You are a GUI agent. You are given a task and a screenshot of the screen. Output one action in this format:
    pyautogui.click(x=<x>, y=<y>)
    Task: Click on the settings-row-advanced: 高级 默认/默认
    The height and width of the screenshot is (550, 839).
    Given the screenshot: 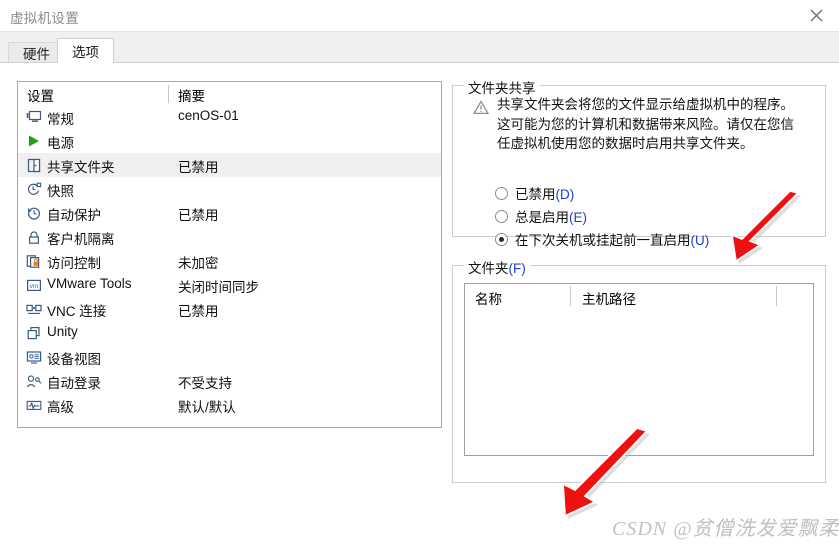 What is the action you would take?
    pyautogui.click(x=229, y=405)
    